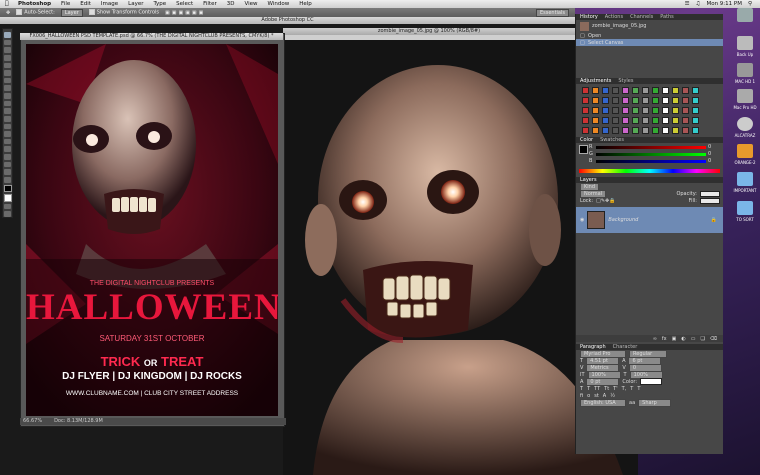 This screenshot has width=760, height=475. I want to click on menu-view: View, so click(250, 4).